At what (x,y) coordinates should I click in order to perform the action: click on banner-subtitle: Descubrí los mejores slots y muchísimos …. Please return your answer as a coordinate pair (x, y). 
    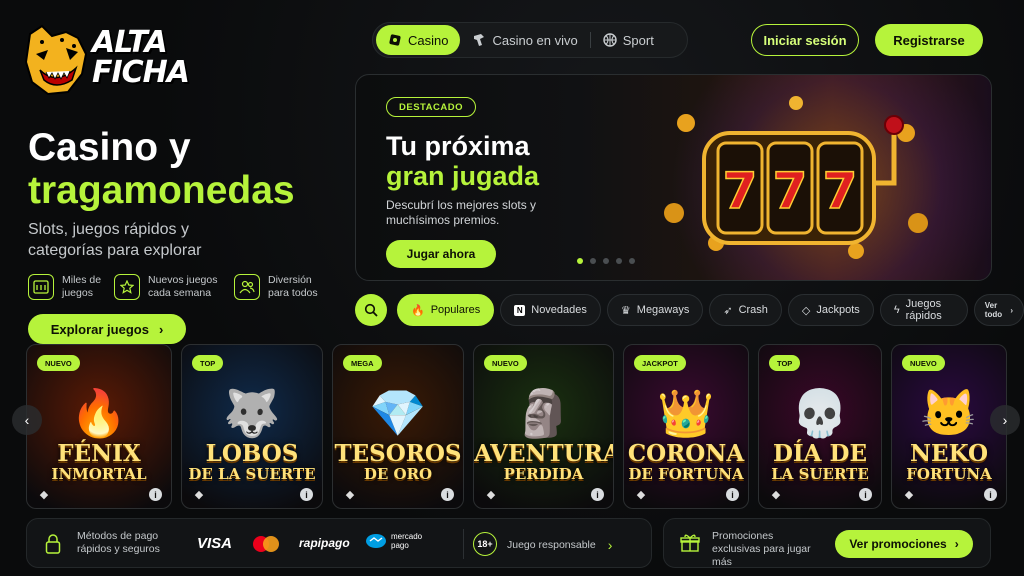
    Looking at the image, I should click on (461, 212).